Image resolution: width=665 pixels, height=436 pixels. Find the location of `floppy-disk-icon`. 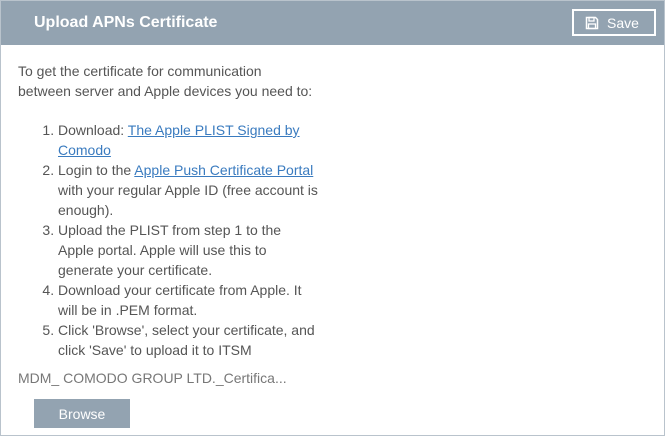

floppy-disk-icon is located at coordinates (592, 23).